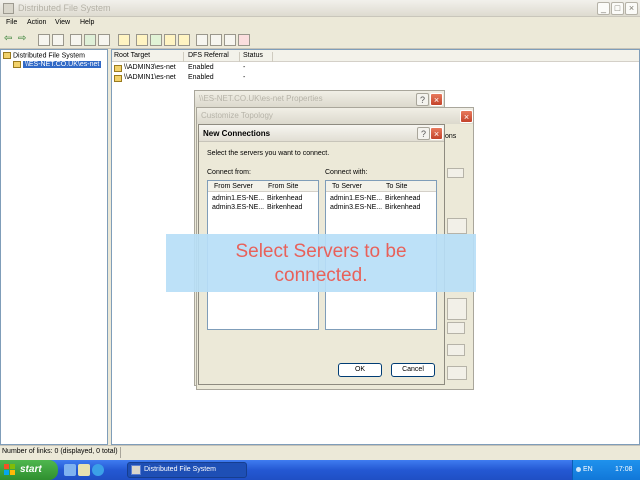  I want to click on show-hide-tree-icon, so click(44, 40).